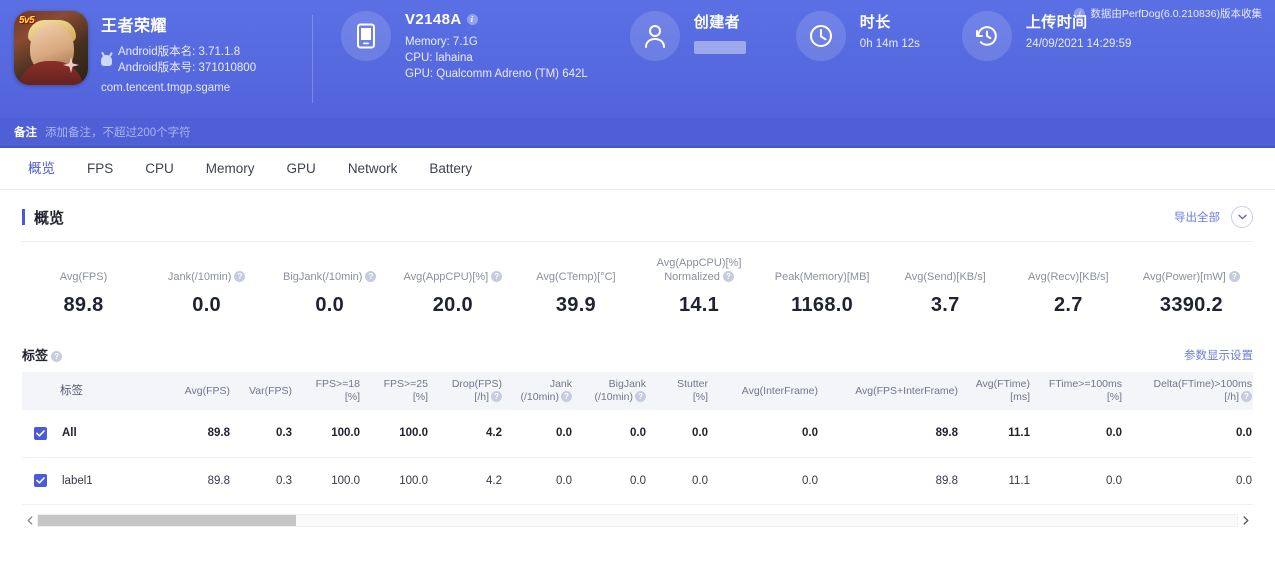  I want to click on scrollbar-thumb, so click(167, 520).